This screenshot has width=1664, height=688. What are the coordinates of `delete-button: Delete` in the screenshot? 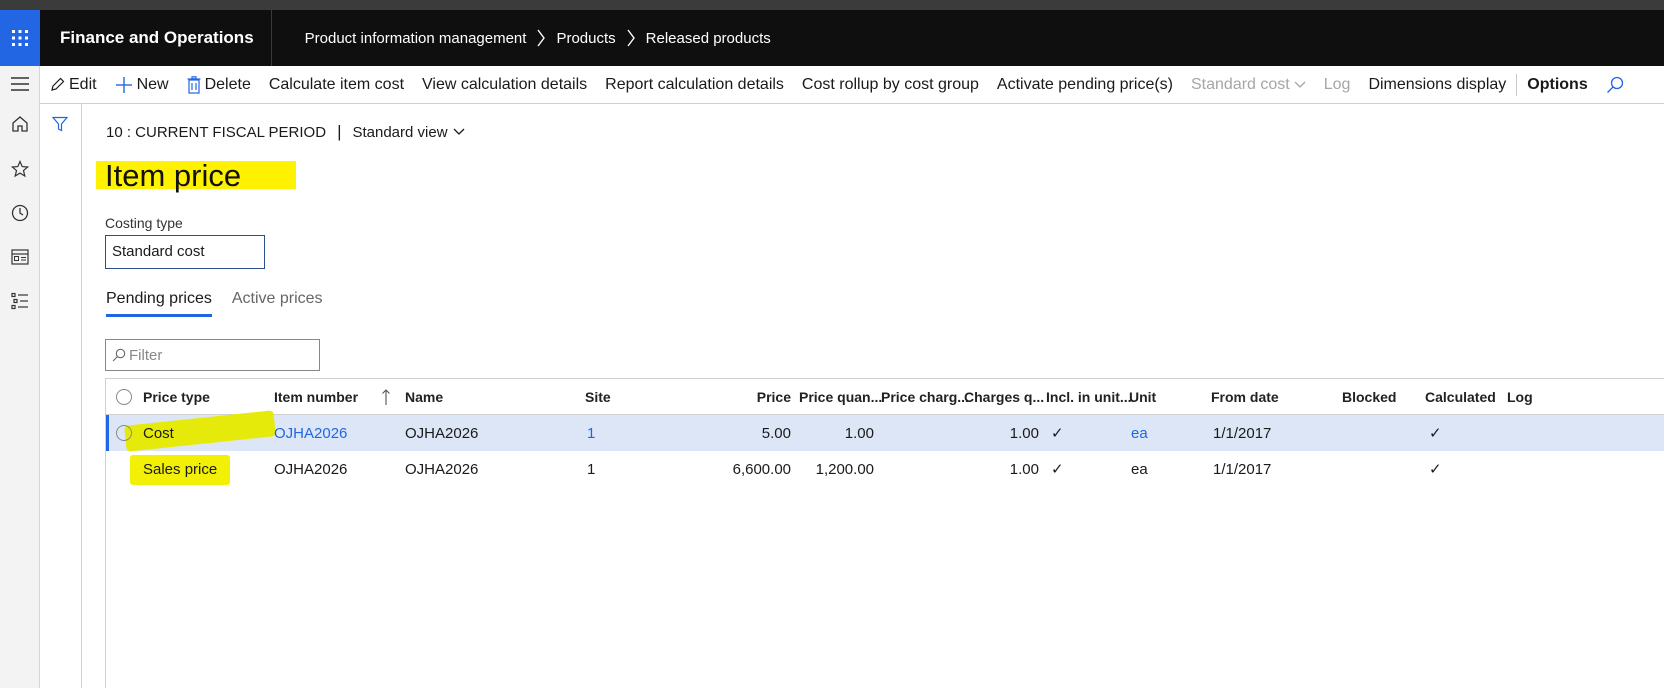 It's located at (219, 85).